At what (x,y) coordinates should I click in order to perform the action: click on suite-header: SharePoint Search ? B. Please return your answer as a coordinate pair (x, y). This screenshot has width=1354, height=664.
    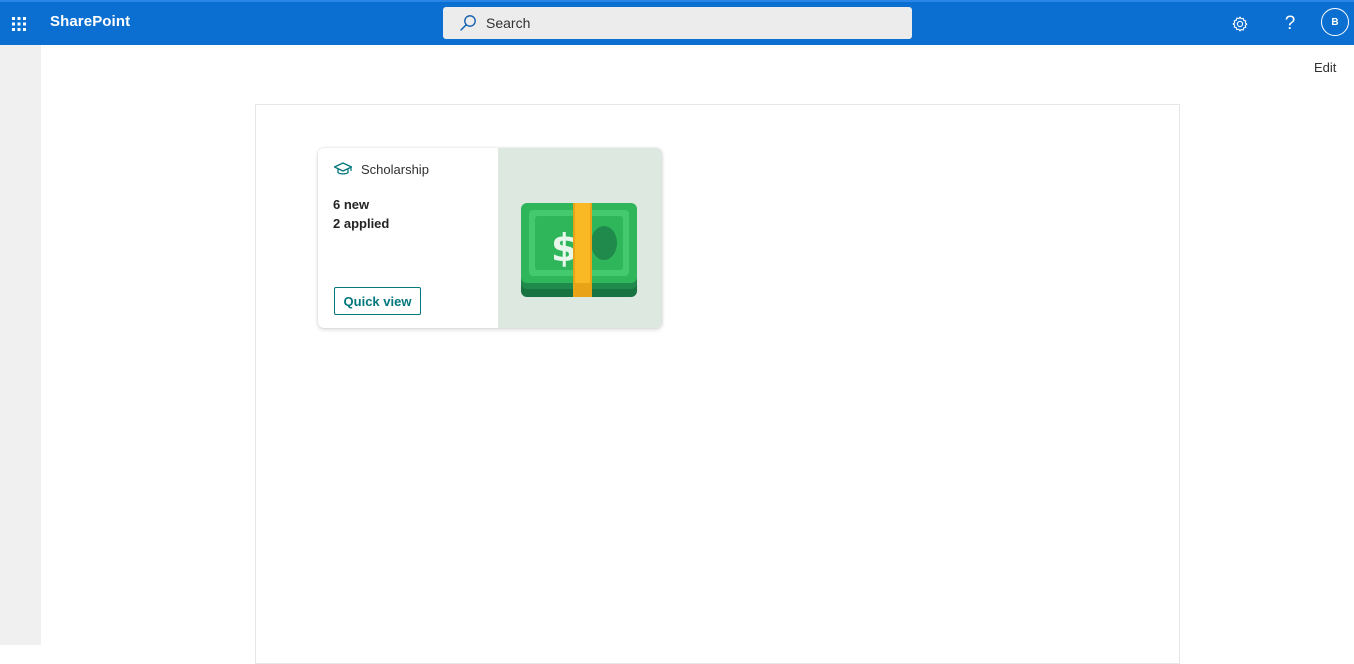
    Looking at the image, I should click on (677, 22).